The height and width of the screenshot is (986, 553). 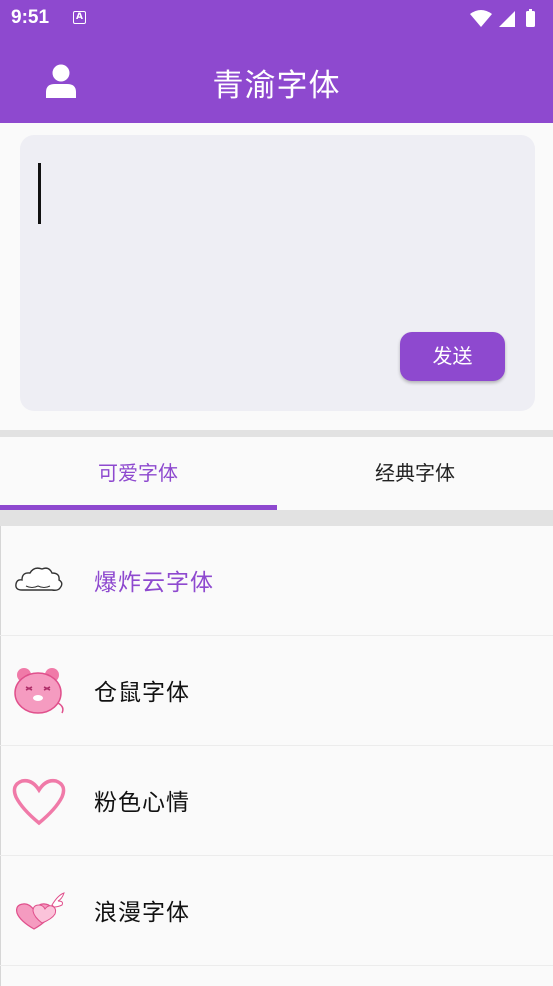 I want to click on status-bar: 9:51 A, so click(x=276, y=20).